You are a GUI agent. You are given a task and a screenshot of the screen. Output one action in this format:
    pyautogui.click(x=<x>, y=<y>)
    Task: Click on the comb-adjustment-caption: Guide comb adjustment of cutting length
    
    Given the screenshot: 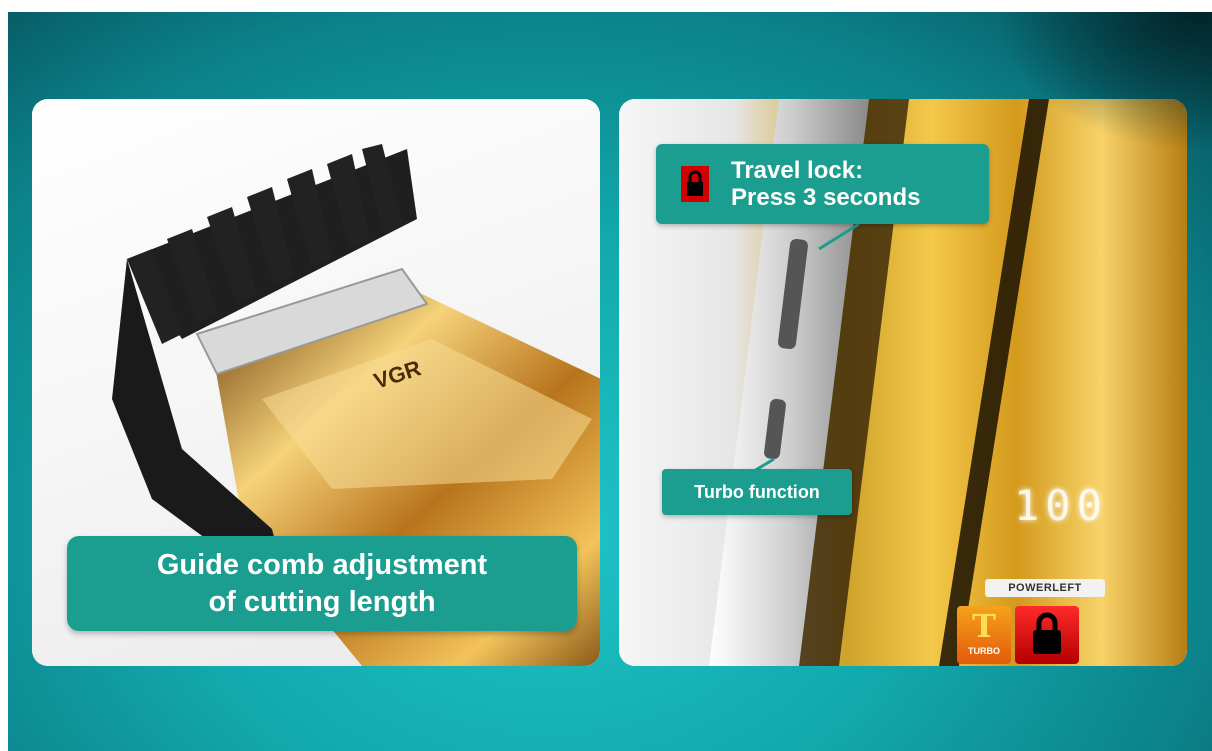 What is the action you would take?
    pyautogui.click(x=322, y=583)
    